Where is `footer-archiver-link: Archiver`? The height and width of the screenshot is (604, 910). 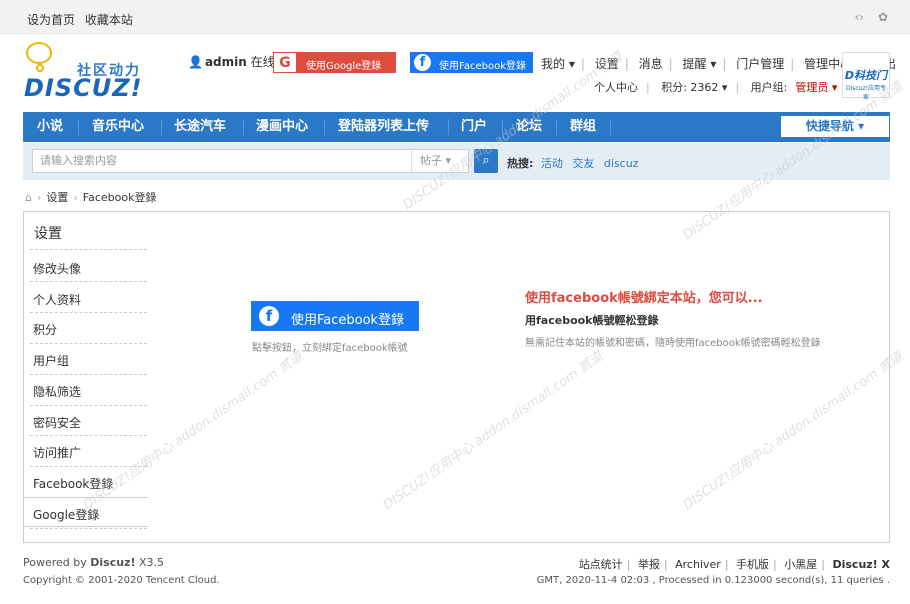
footer-archiver-link: Archiver is located at coordinates (698, 564).